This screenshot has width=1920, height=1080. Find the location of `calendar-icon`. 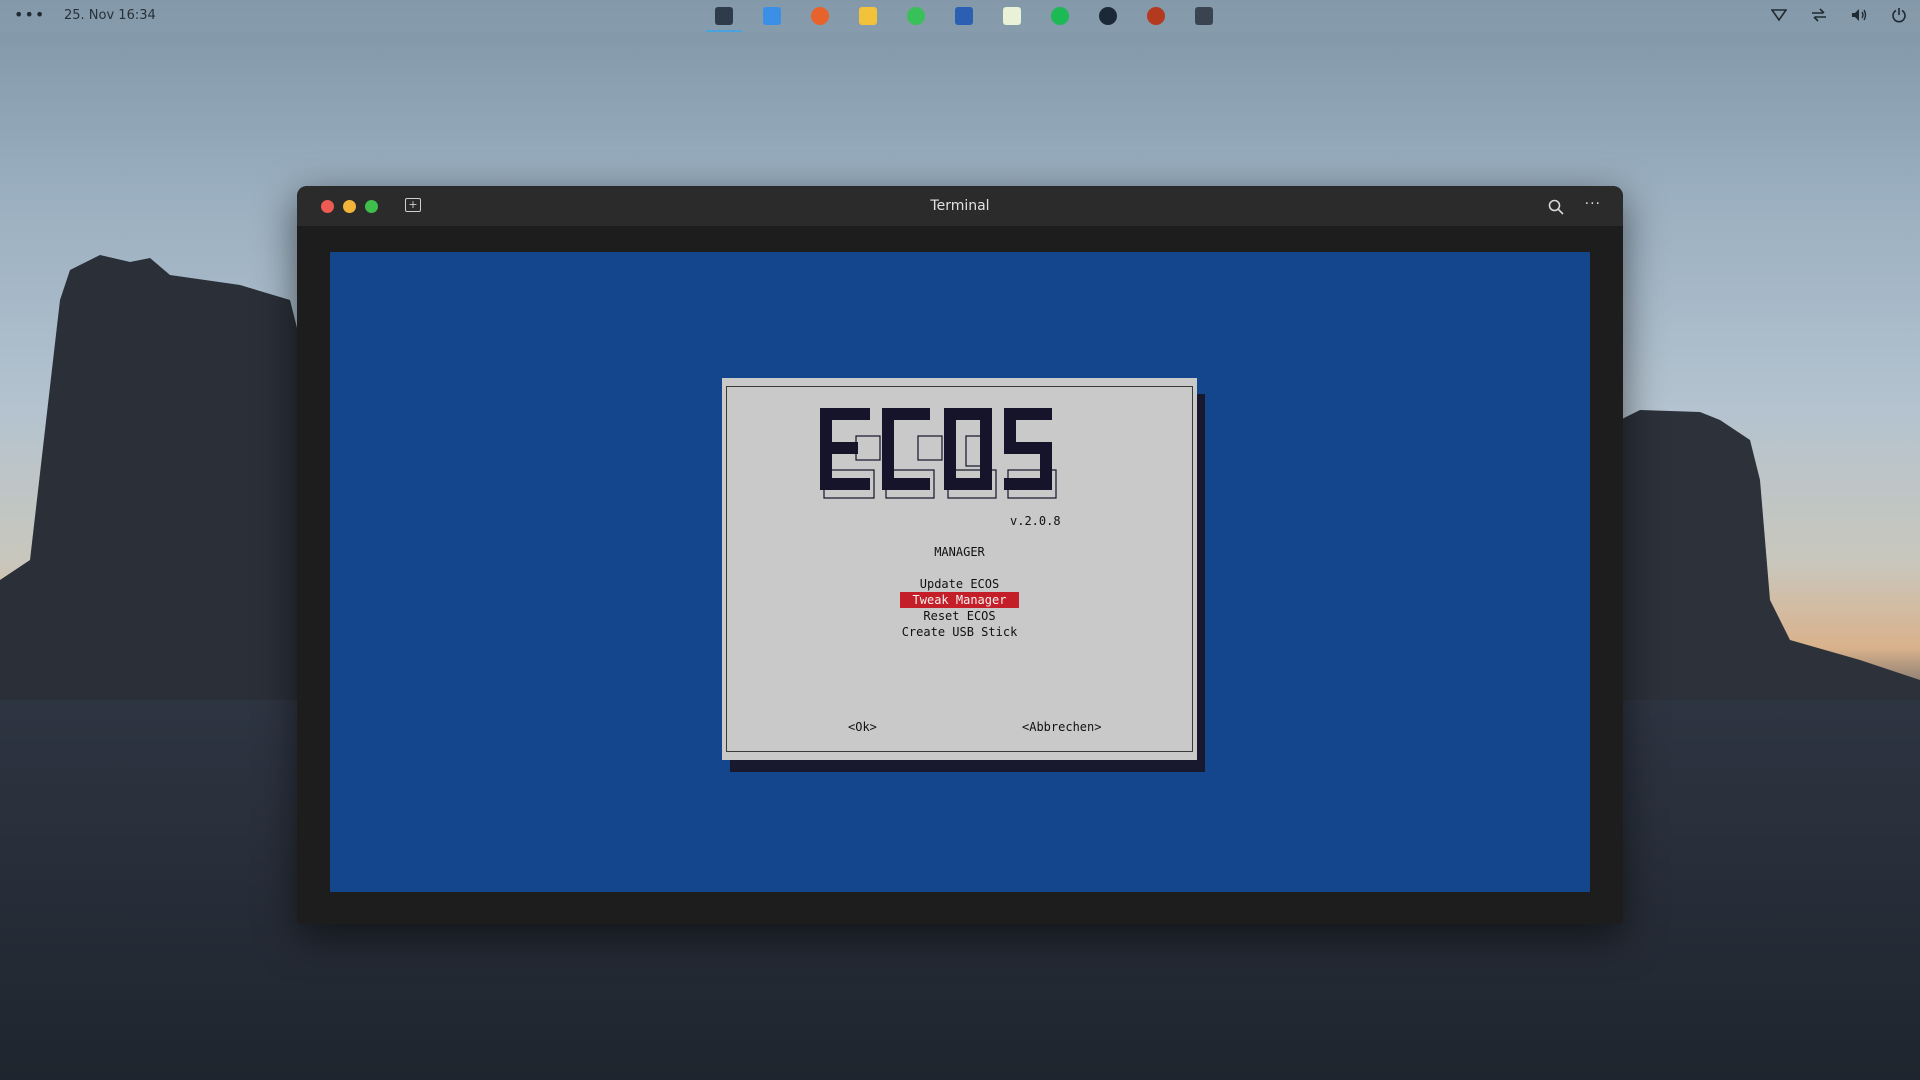

calendar-icon is located at coordinates (1012, 16).